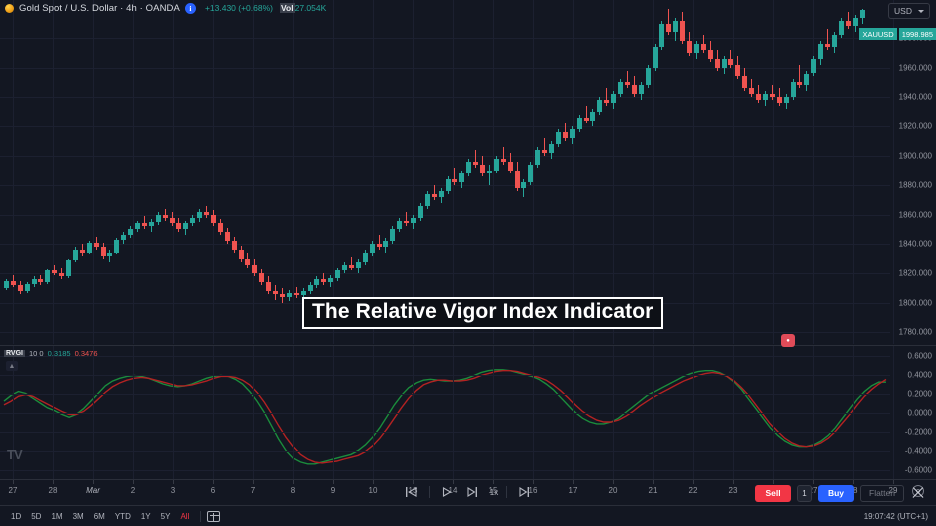 Image resolution: width=936 pixels, height=526 pixels. What do you see at coordinates (882, 493) in the screenshot?
I see `flatten-button: Flatten` at bounding box center [882, 493].